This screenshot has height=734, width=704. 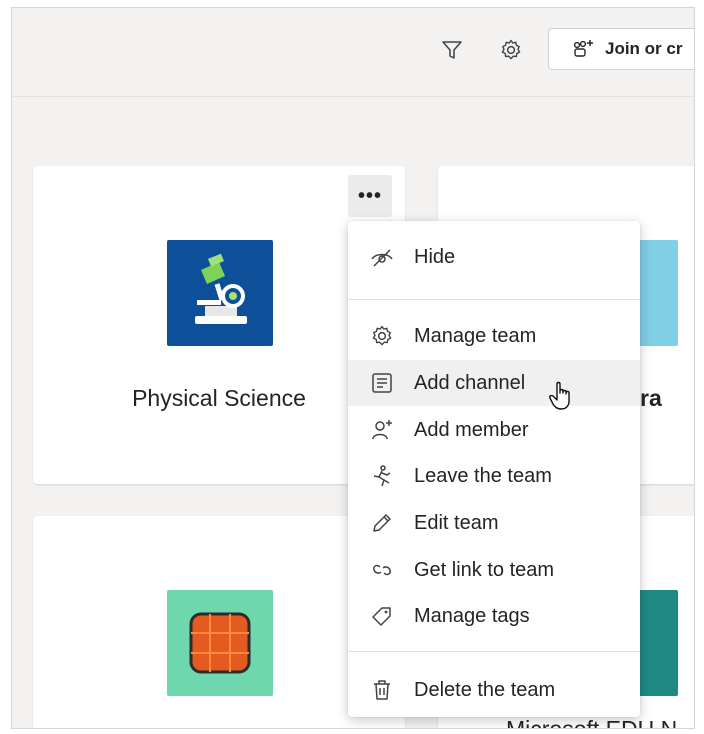 I want to click on menu-item-manage-team: Manage team, so click(x=494, y=336).